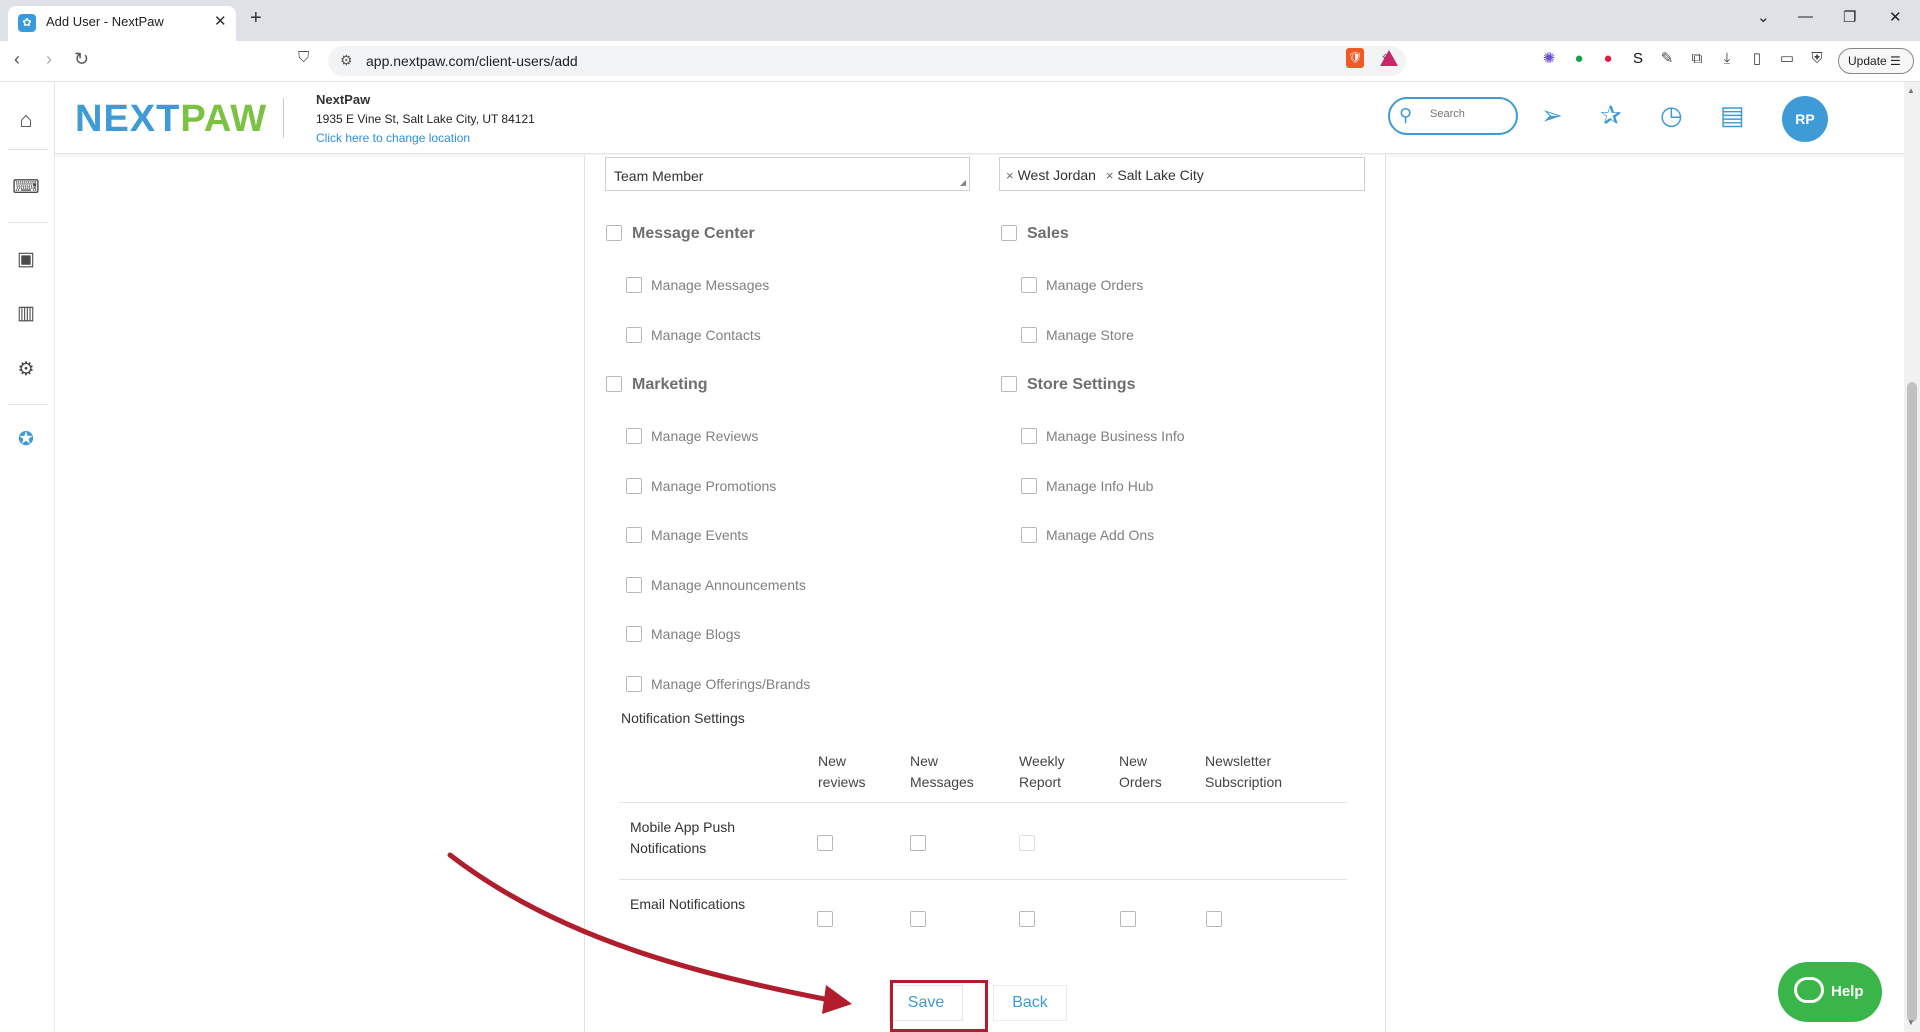 The image size is (1920, 1032). Describe the element at coordinates (26, 314) in the screenshot. I see `sales-chart-icon: ▥` at that location.